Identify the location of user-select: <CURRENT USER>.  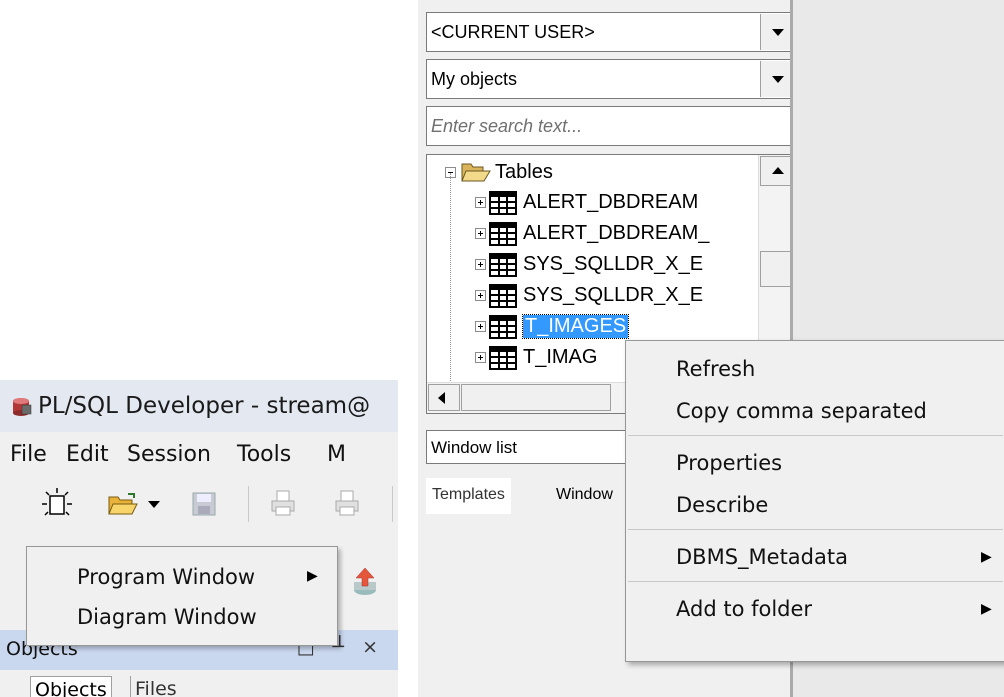
(611, 32).